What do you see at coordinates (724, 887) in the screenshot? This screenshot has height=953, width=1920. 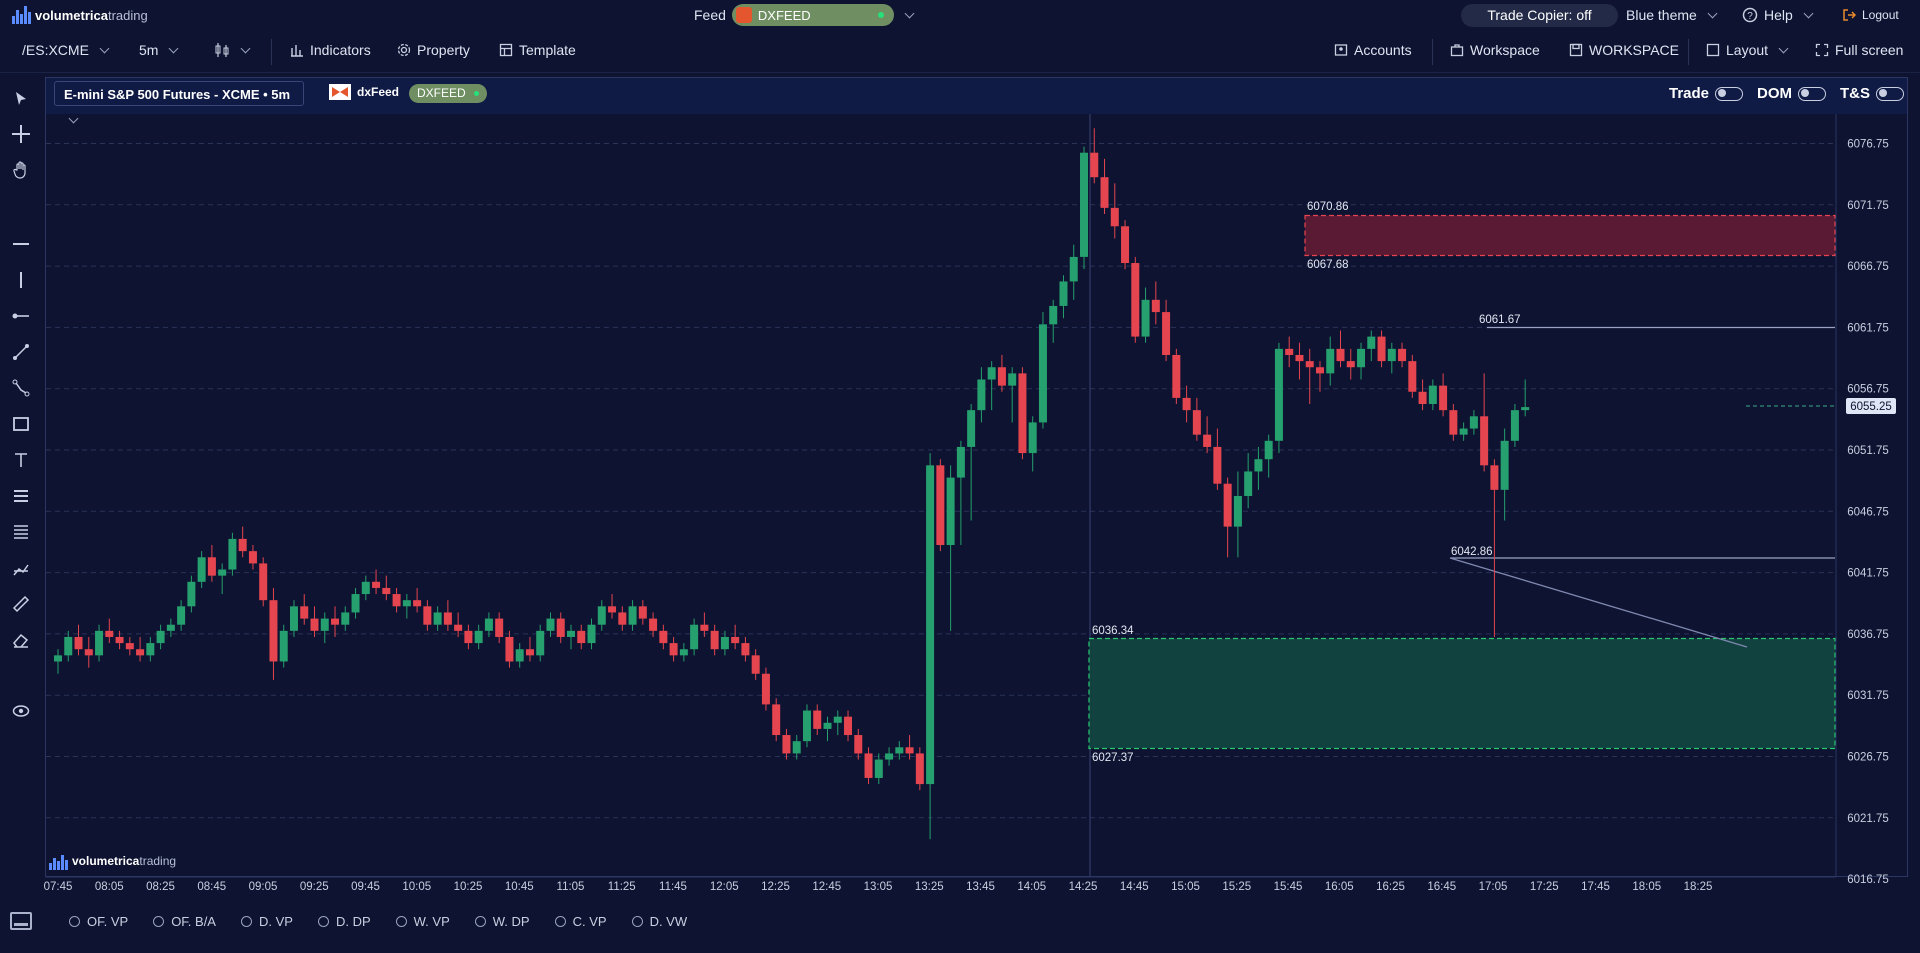 I see `time-tick-label: 12:05` at bounding box center [724, 887].